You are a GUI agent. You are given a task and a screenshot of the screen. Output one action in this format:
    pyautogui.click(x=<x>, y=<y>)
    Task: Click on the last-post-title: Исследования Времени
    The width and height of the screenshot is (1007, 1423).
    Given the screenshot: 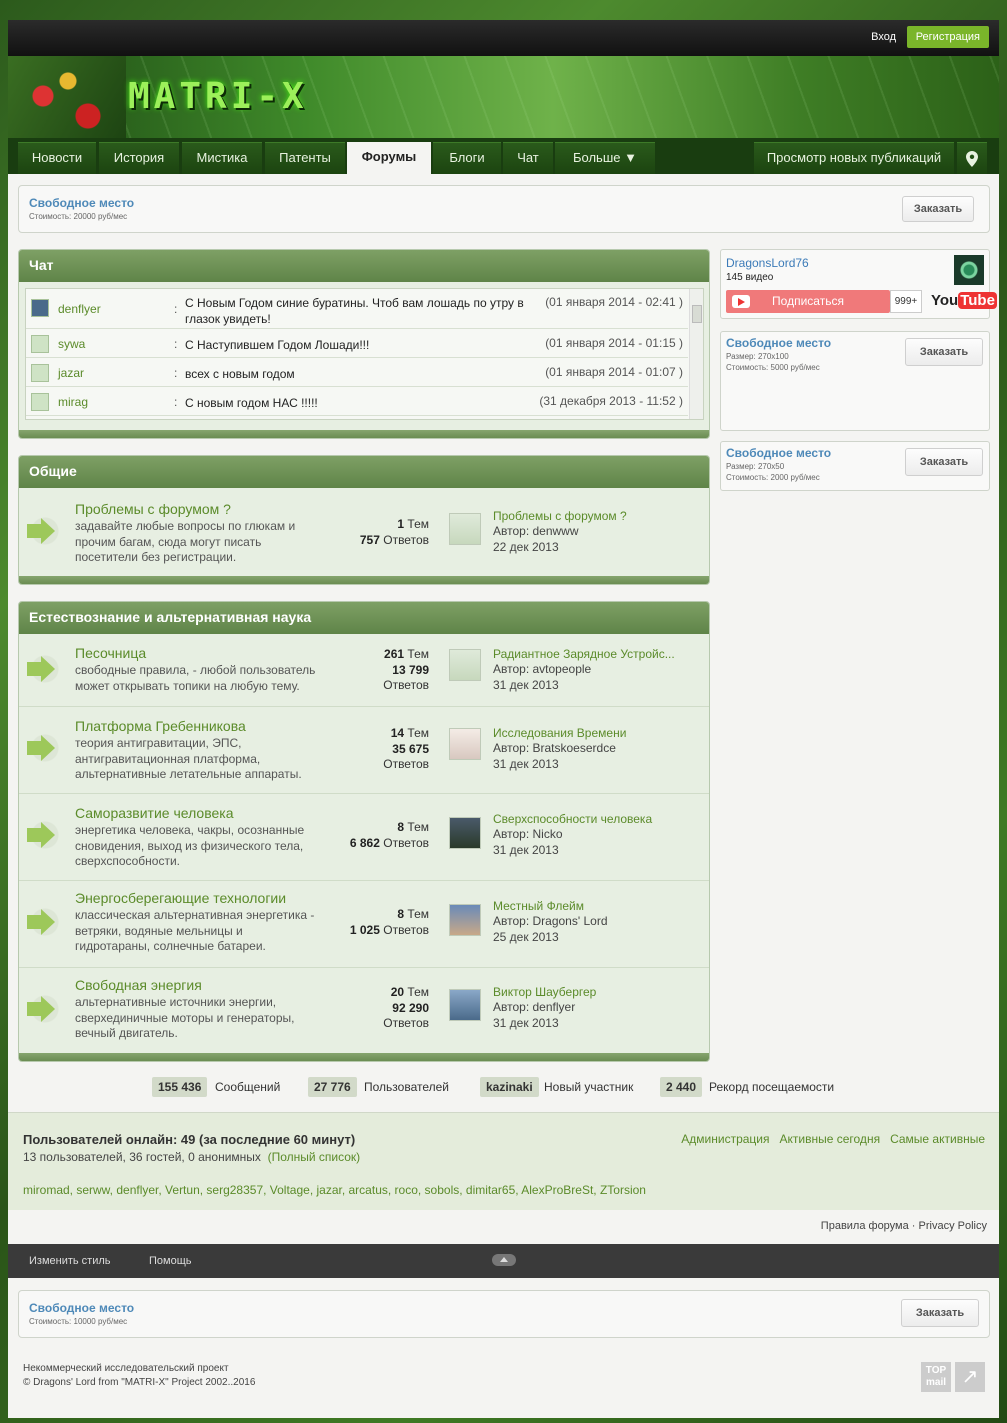 What is the action you would take?
    pyautogui.click(x=559, y=733)
    